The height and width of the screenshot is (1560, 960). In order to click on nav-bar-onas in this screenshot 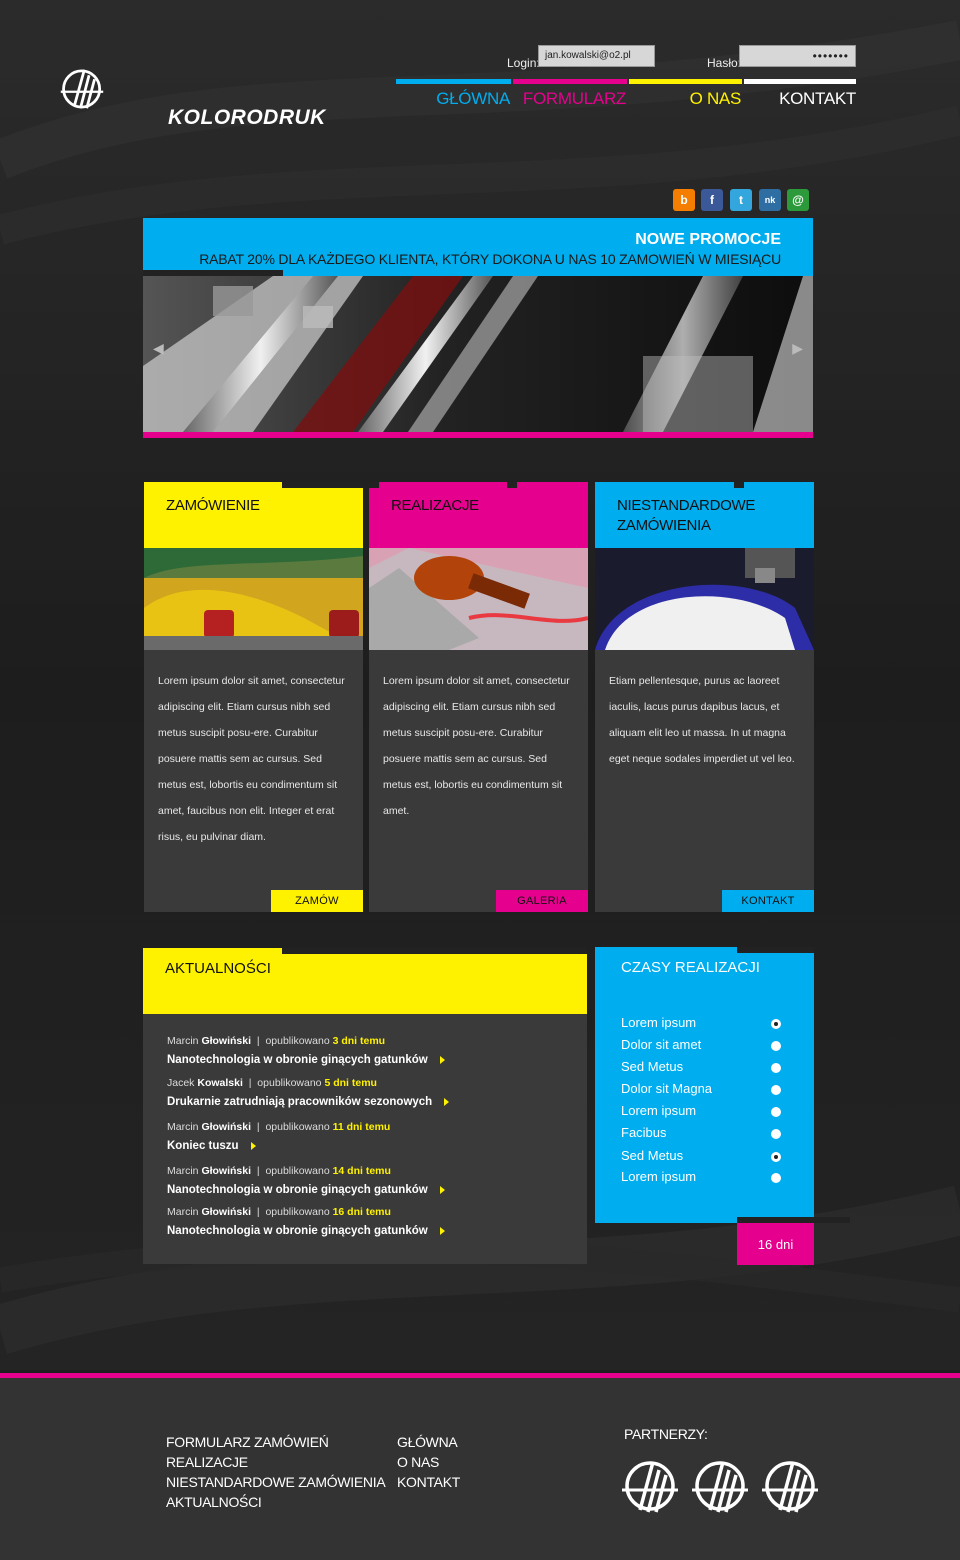, I will do `click(685, 81)`.